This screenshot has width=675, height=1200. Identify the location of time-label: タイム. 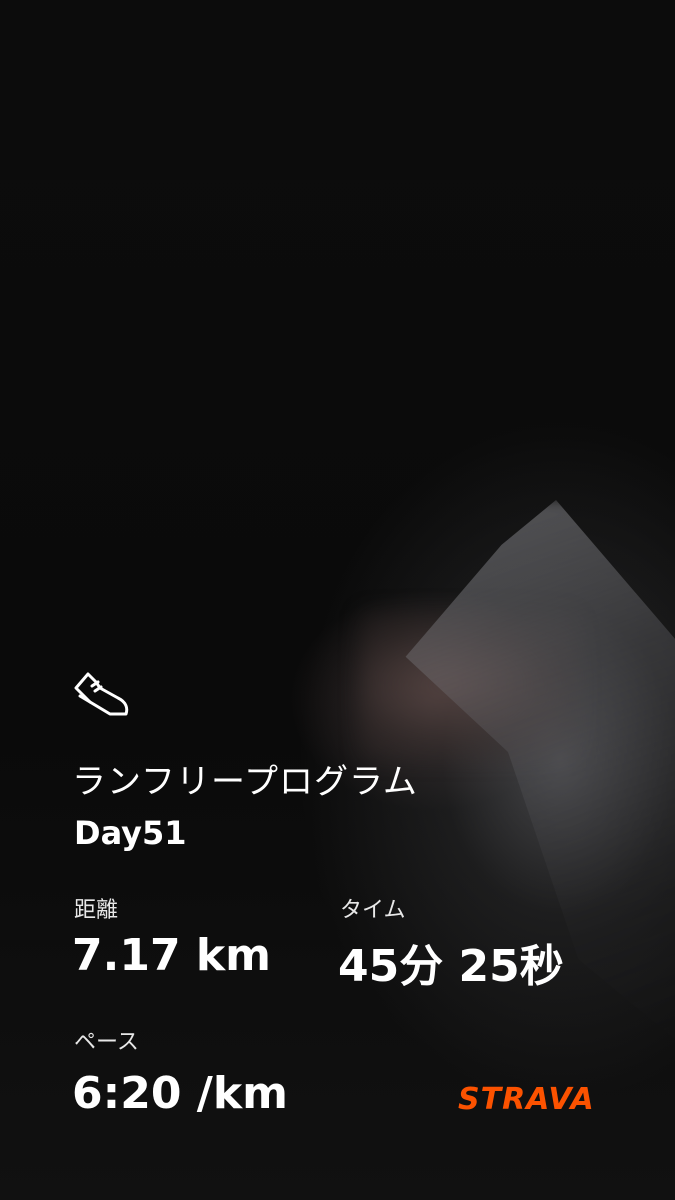
(373, 910).